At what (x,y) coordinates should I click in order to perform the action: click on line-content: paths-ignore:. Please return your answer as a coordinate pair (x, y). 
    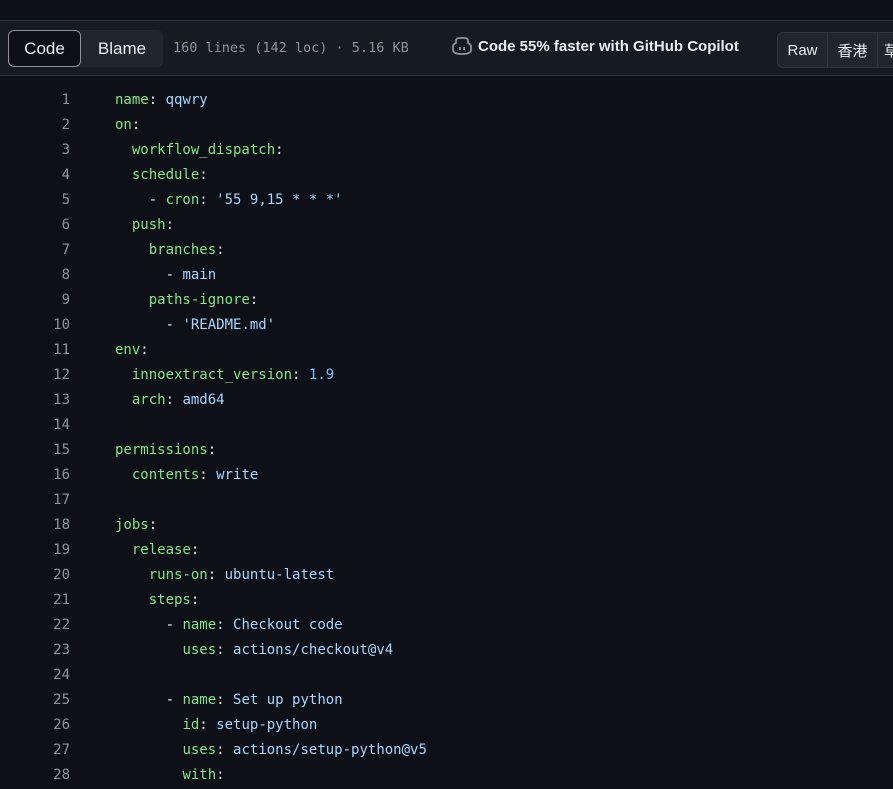
    Looking at the image, I should click on (187, 300).